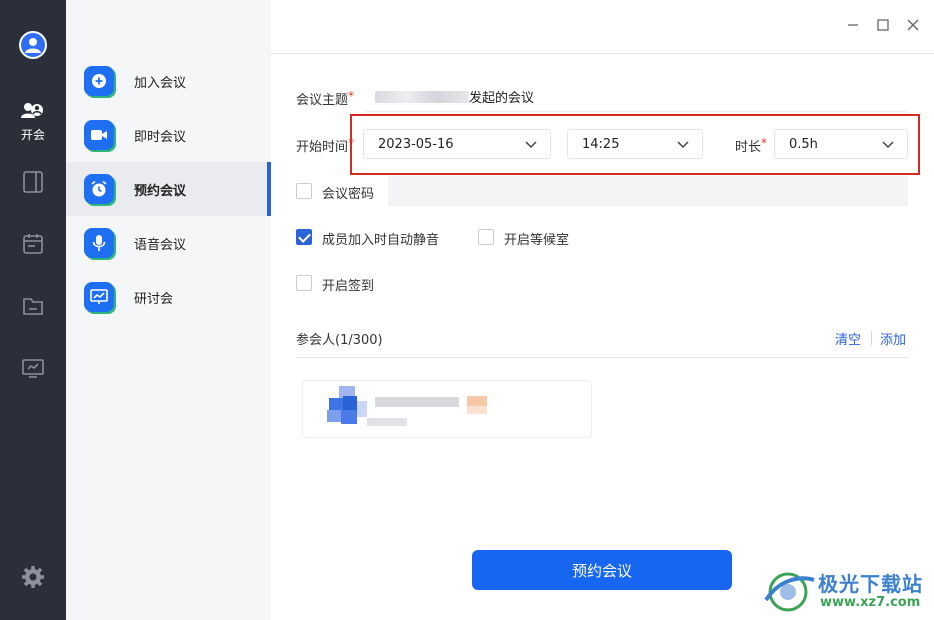  I want to click on signin-checkbox, so click(304, 283).